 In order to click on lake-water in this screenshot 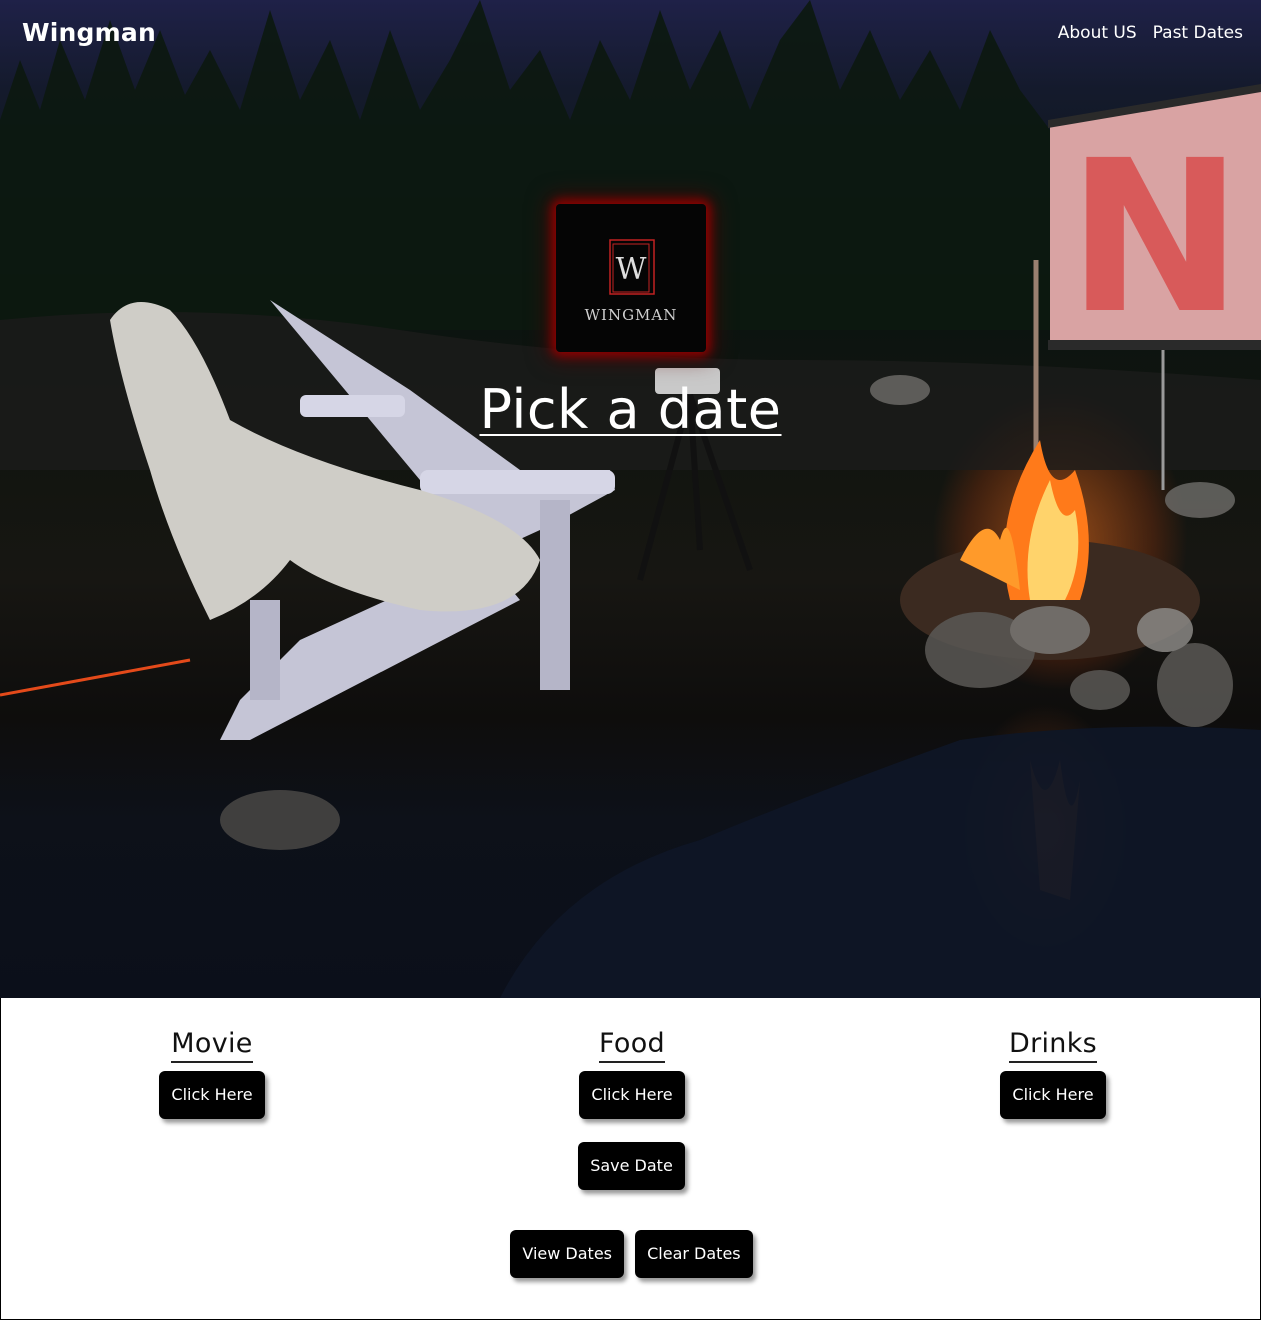, I will do `click(880, 862)`.